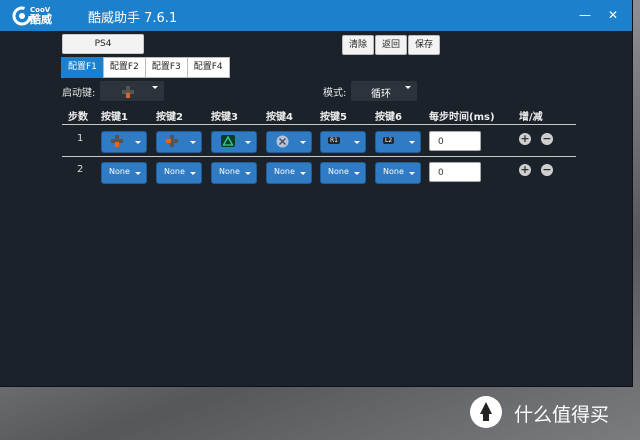 This screenshot has height=440, width=640. What do you see at coordinates (393, 171) in the screenshot?
I see `key6-value: None` at bounding box center [393, 171].